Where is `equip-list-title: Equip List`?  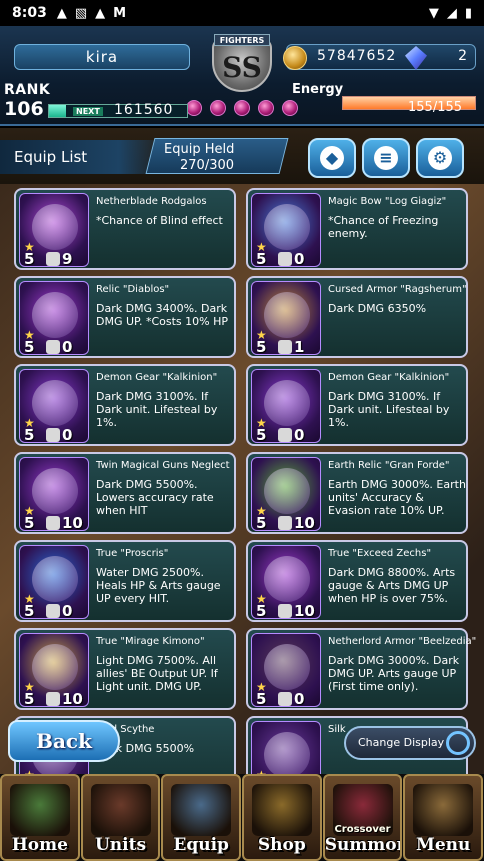 equip-list-title: Equip List is located at coordinates (85, 157).